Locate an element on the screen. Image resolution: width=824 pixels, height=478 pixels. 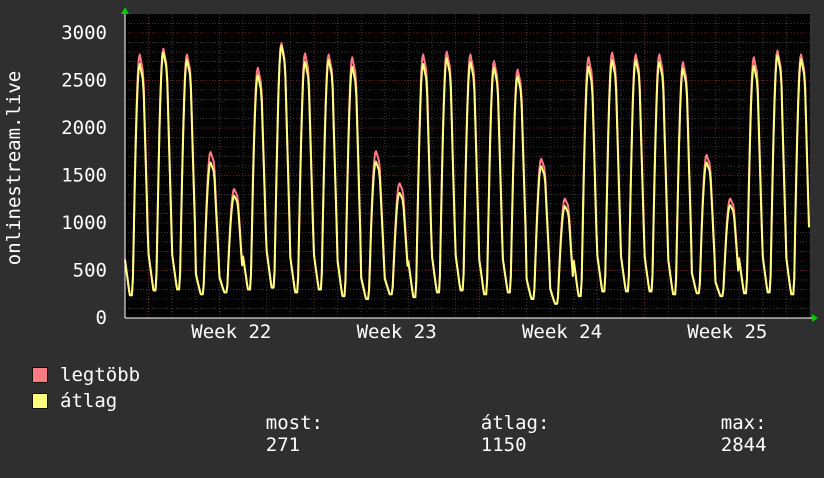
legend-item-avg: átlag is located at coordinates (74, 401).